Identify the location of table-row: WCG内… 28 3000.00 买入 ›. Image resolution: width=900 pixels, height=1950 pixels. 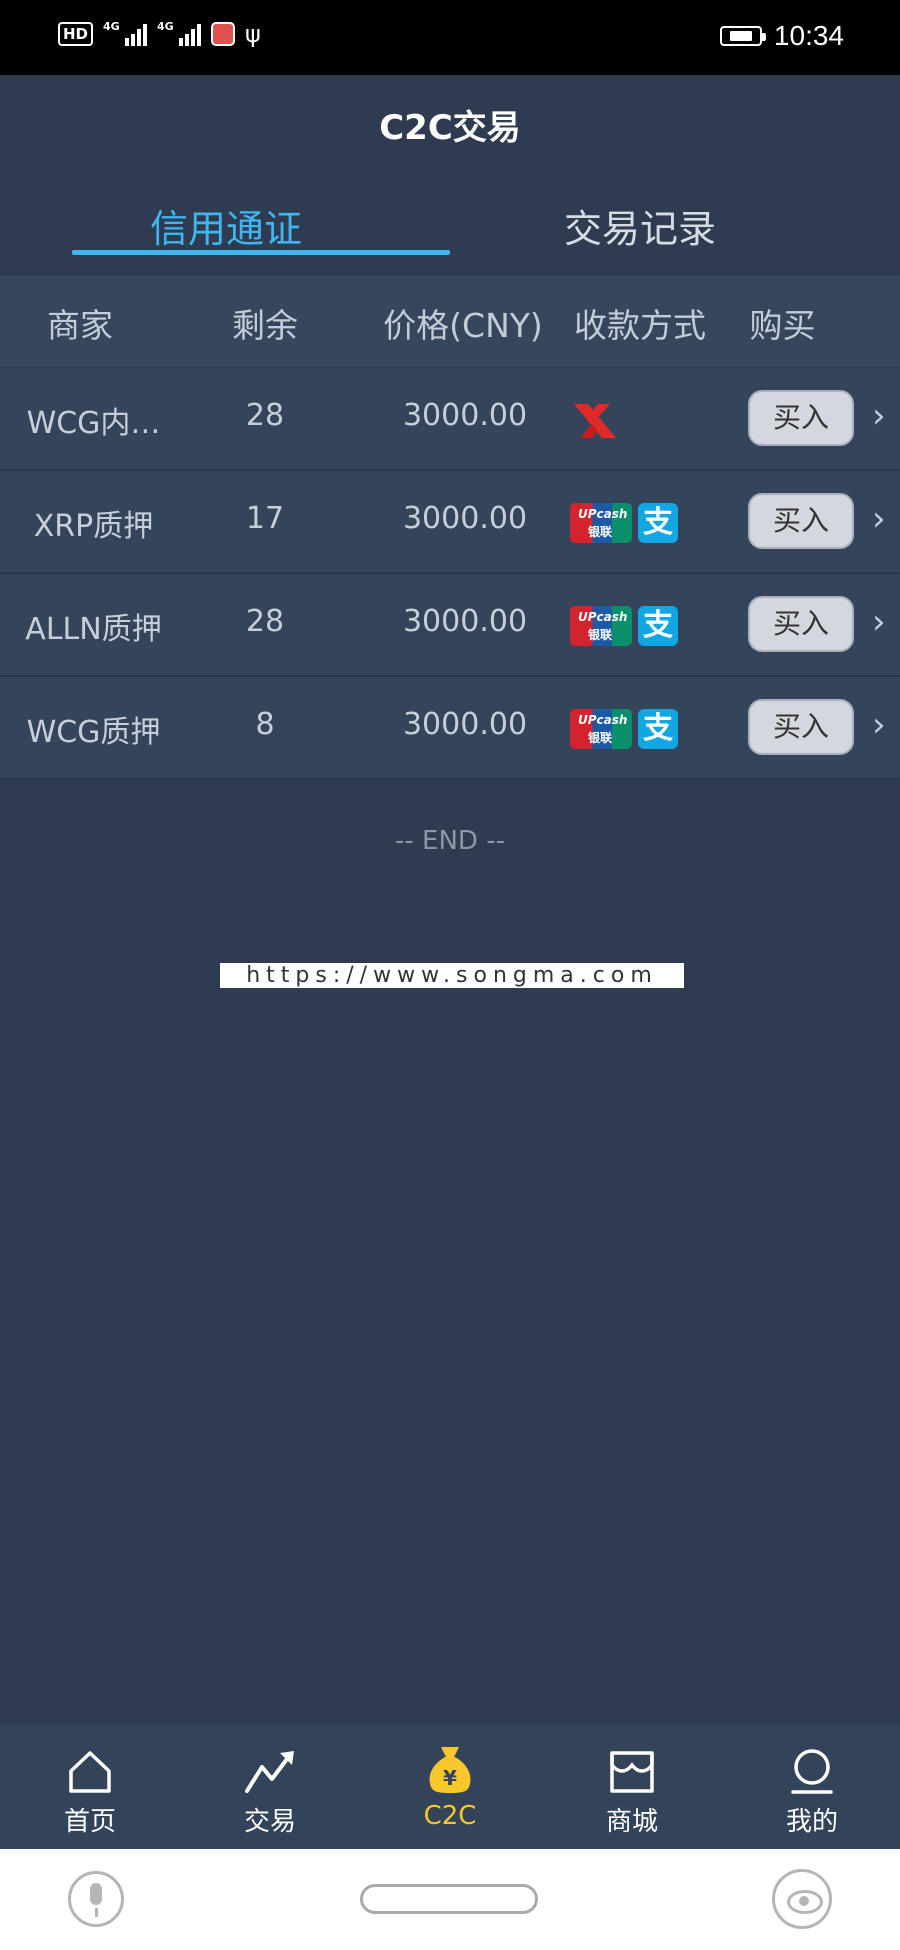
(450, 419).